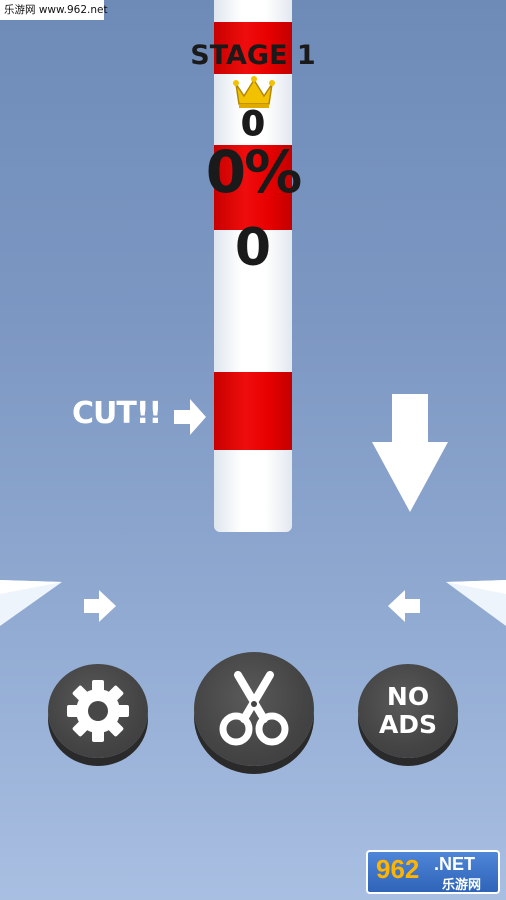 The height and width of the screenshot is (900, 506). What do you see at coordinates (190, 417) in the screenshot?
I see `arrow-right-icon` at bounding box center [190, 417].